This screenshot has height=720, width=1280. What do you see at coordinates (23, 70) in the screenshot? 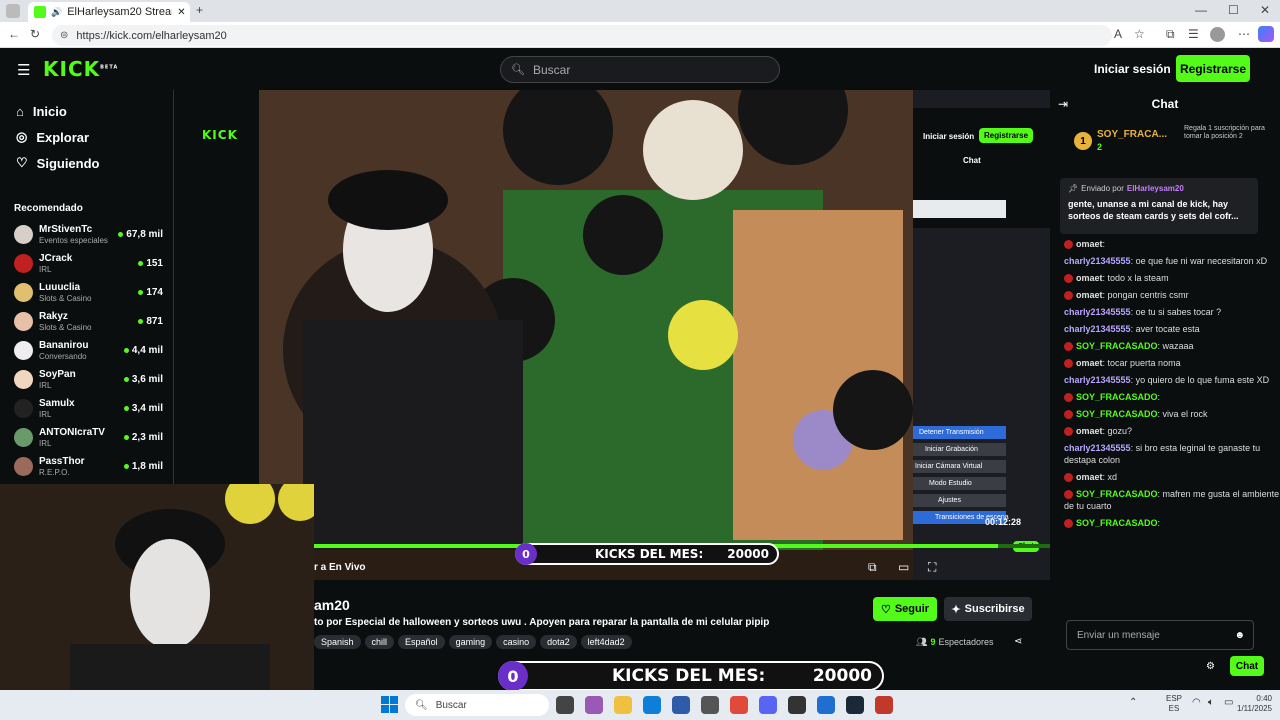
I see `hamburger-menu-icon: ☰` at bounding box center [23, 70].